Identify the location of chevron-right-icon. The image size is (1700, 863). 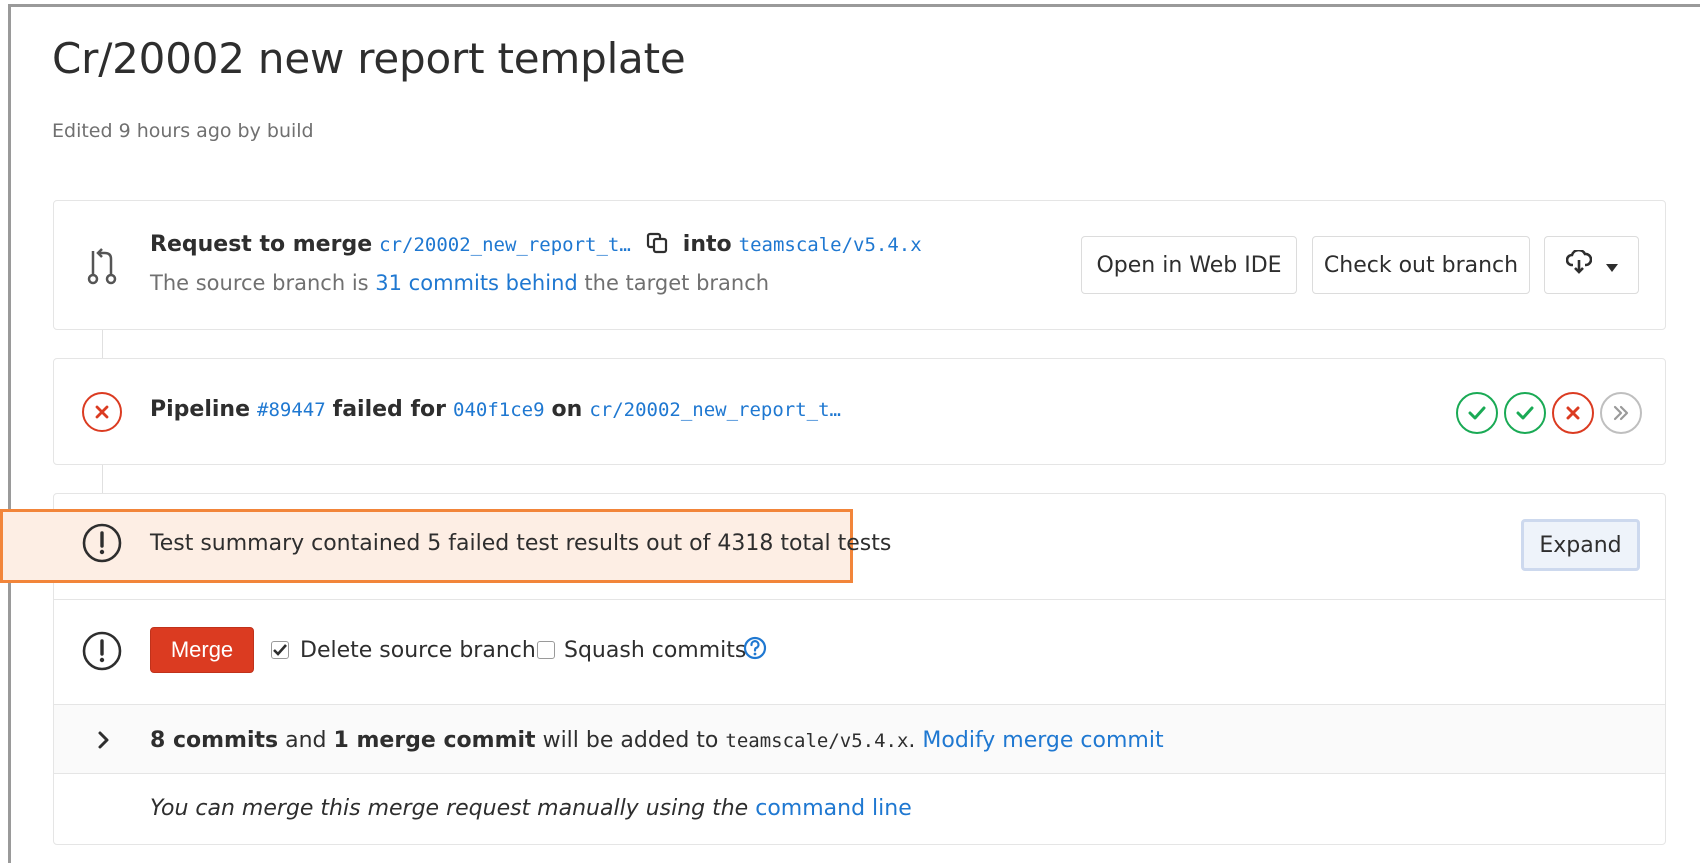
(104, 740).